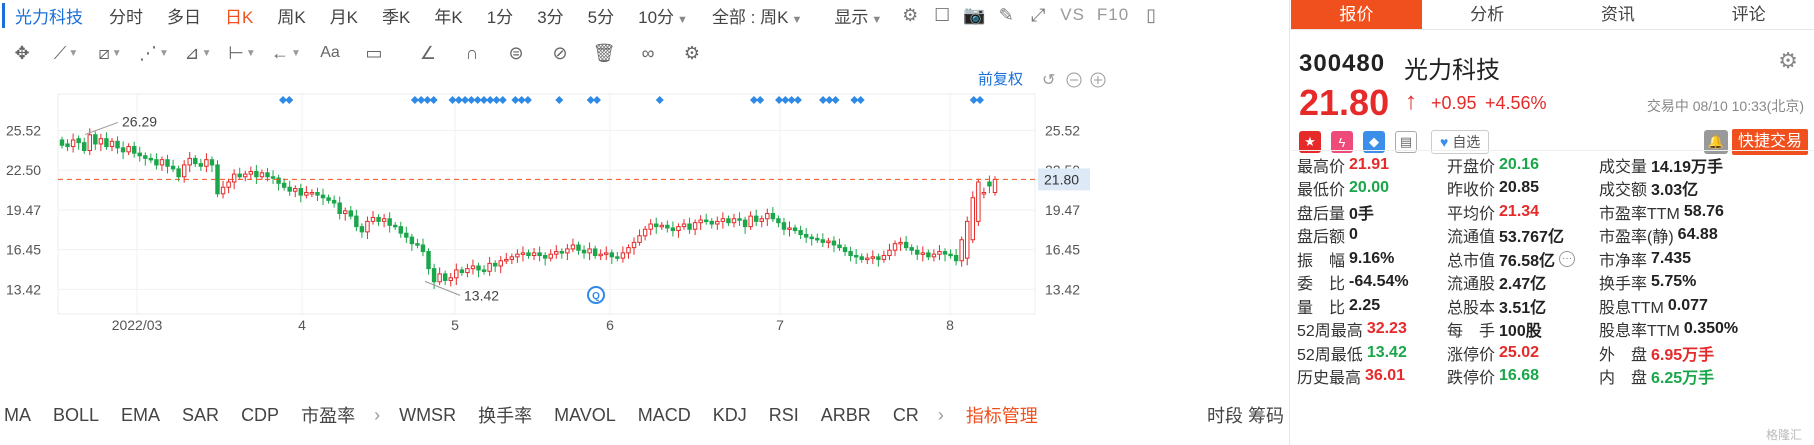  Describe the element at coordinates (286, 53) in the screenshot. I see `arrow-tool-icon: ← ▼` at that location.